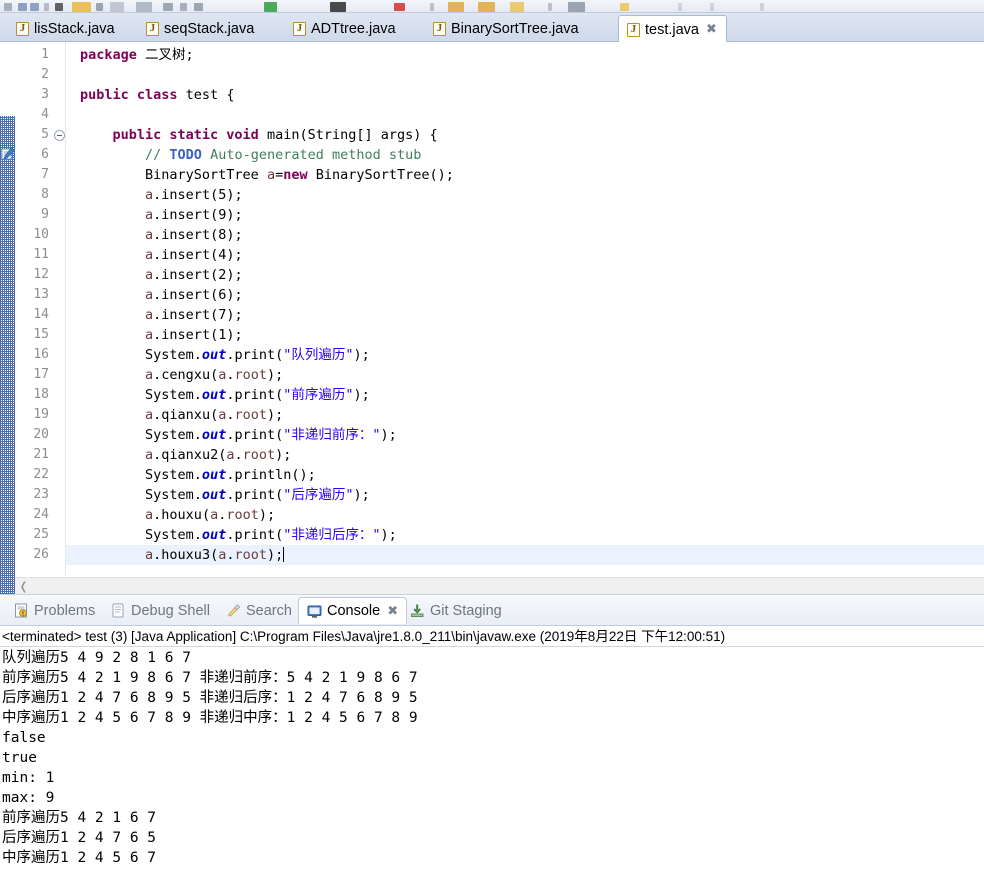 This screenshot has height=892, width=984. I want to click on save-all-icon, so click(34, 7).